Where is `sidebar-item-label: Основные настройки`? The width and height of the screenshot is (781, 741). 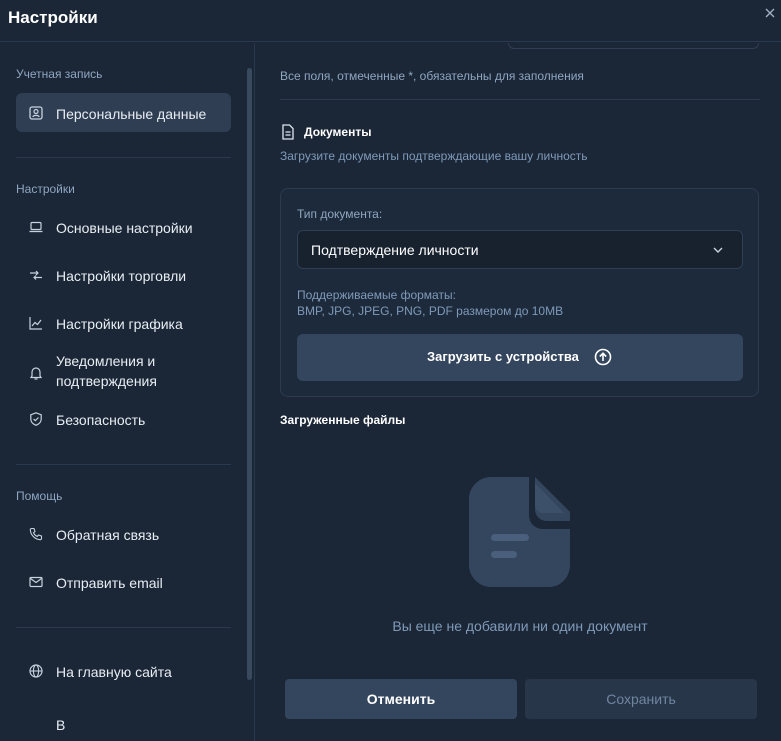
sidebar-item-label: Основные настройки is located at coordinates (124, 228).